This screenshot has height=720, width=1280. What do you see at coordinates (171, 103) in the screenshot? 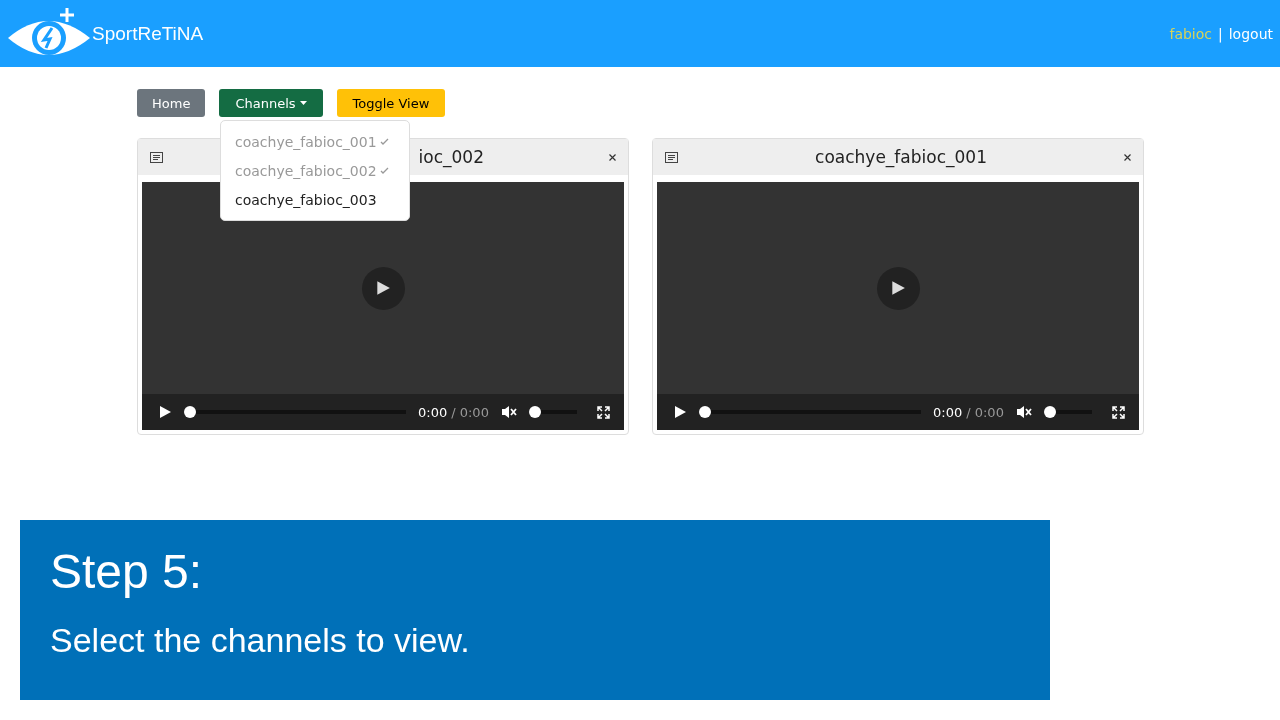
I see `home-button: Home` at bounding box center [171, 103].